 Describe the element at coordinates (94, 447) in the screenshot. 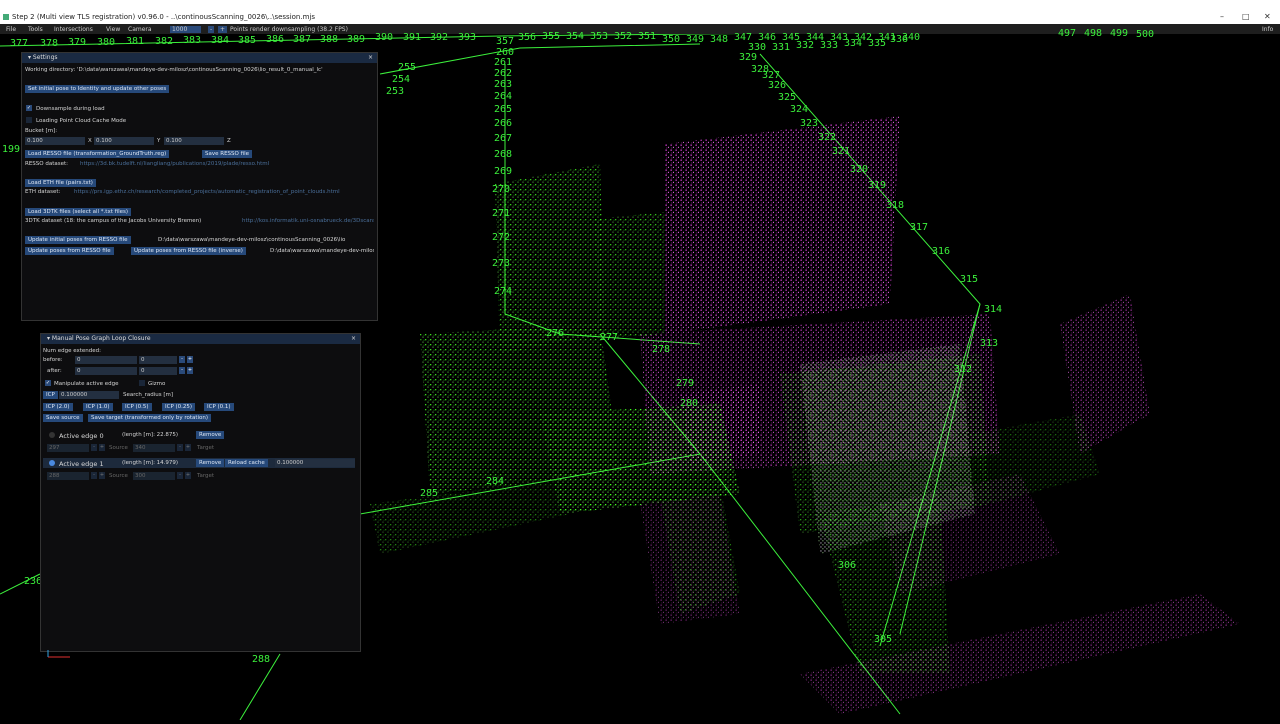

I see `edge-0-source-minus: -` at that location.